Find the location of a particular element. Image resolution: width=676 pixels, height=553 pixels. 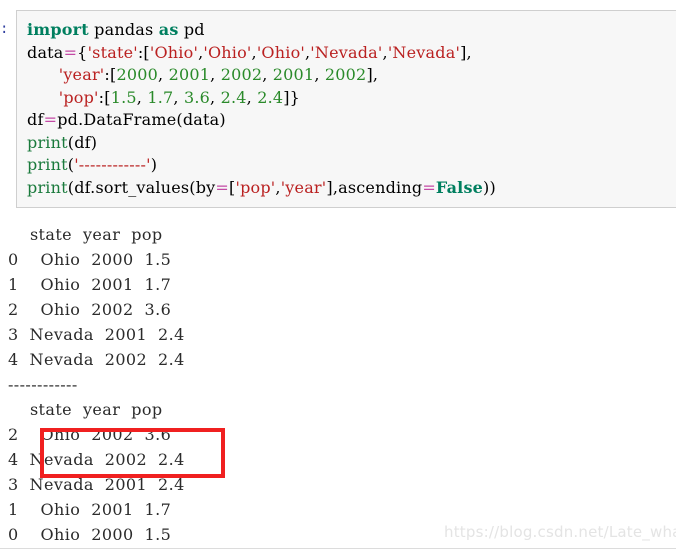

output-line: ------------ is located at coordinates (43, 384).